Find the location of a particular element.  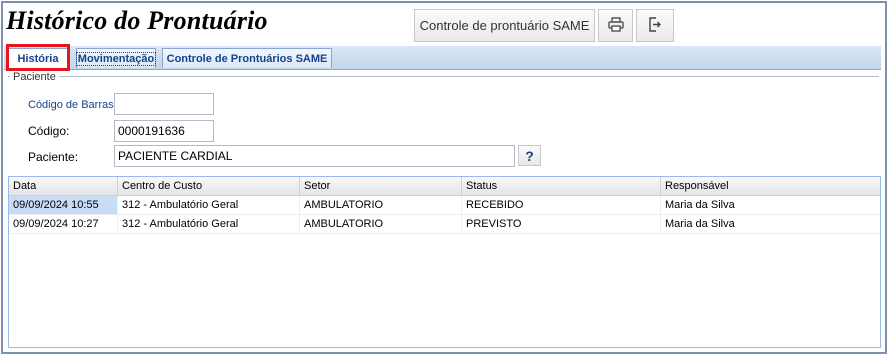

column-header-setor: Setor is located at coordinates (381, 186).